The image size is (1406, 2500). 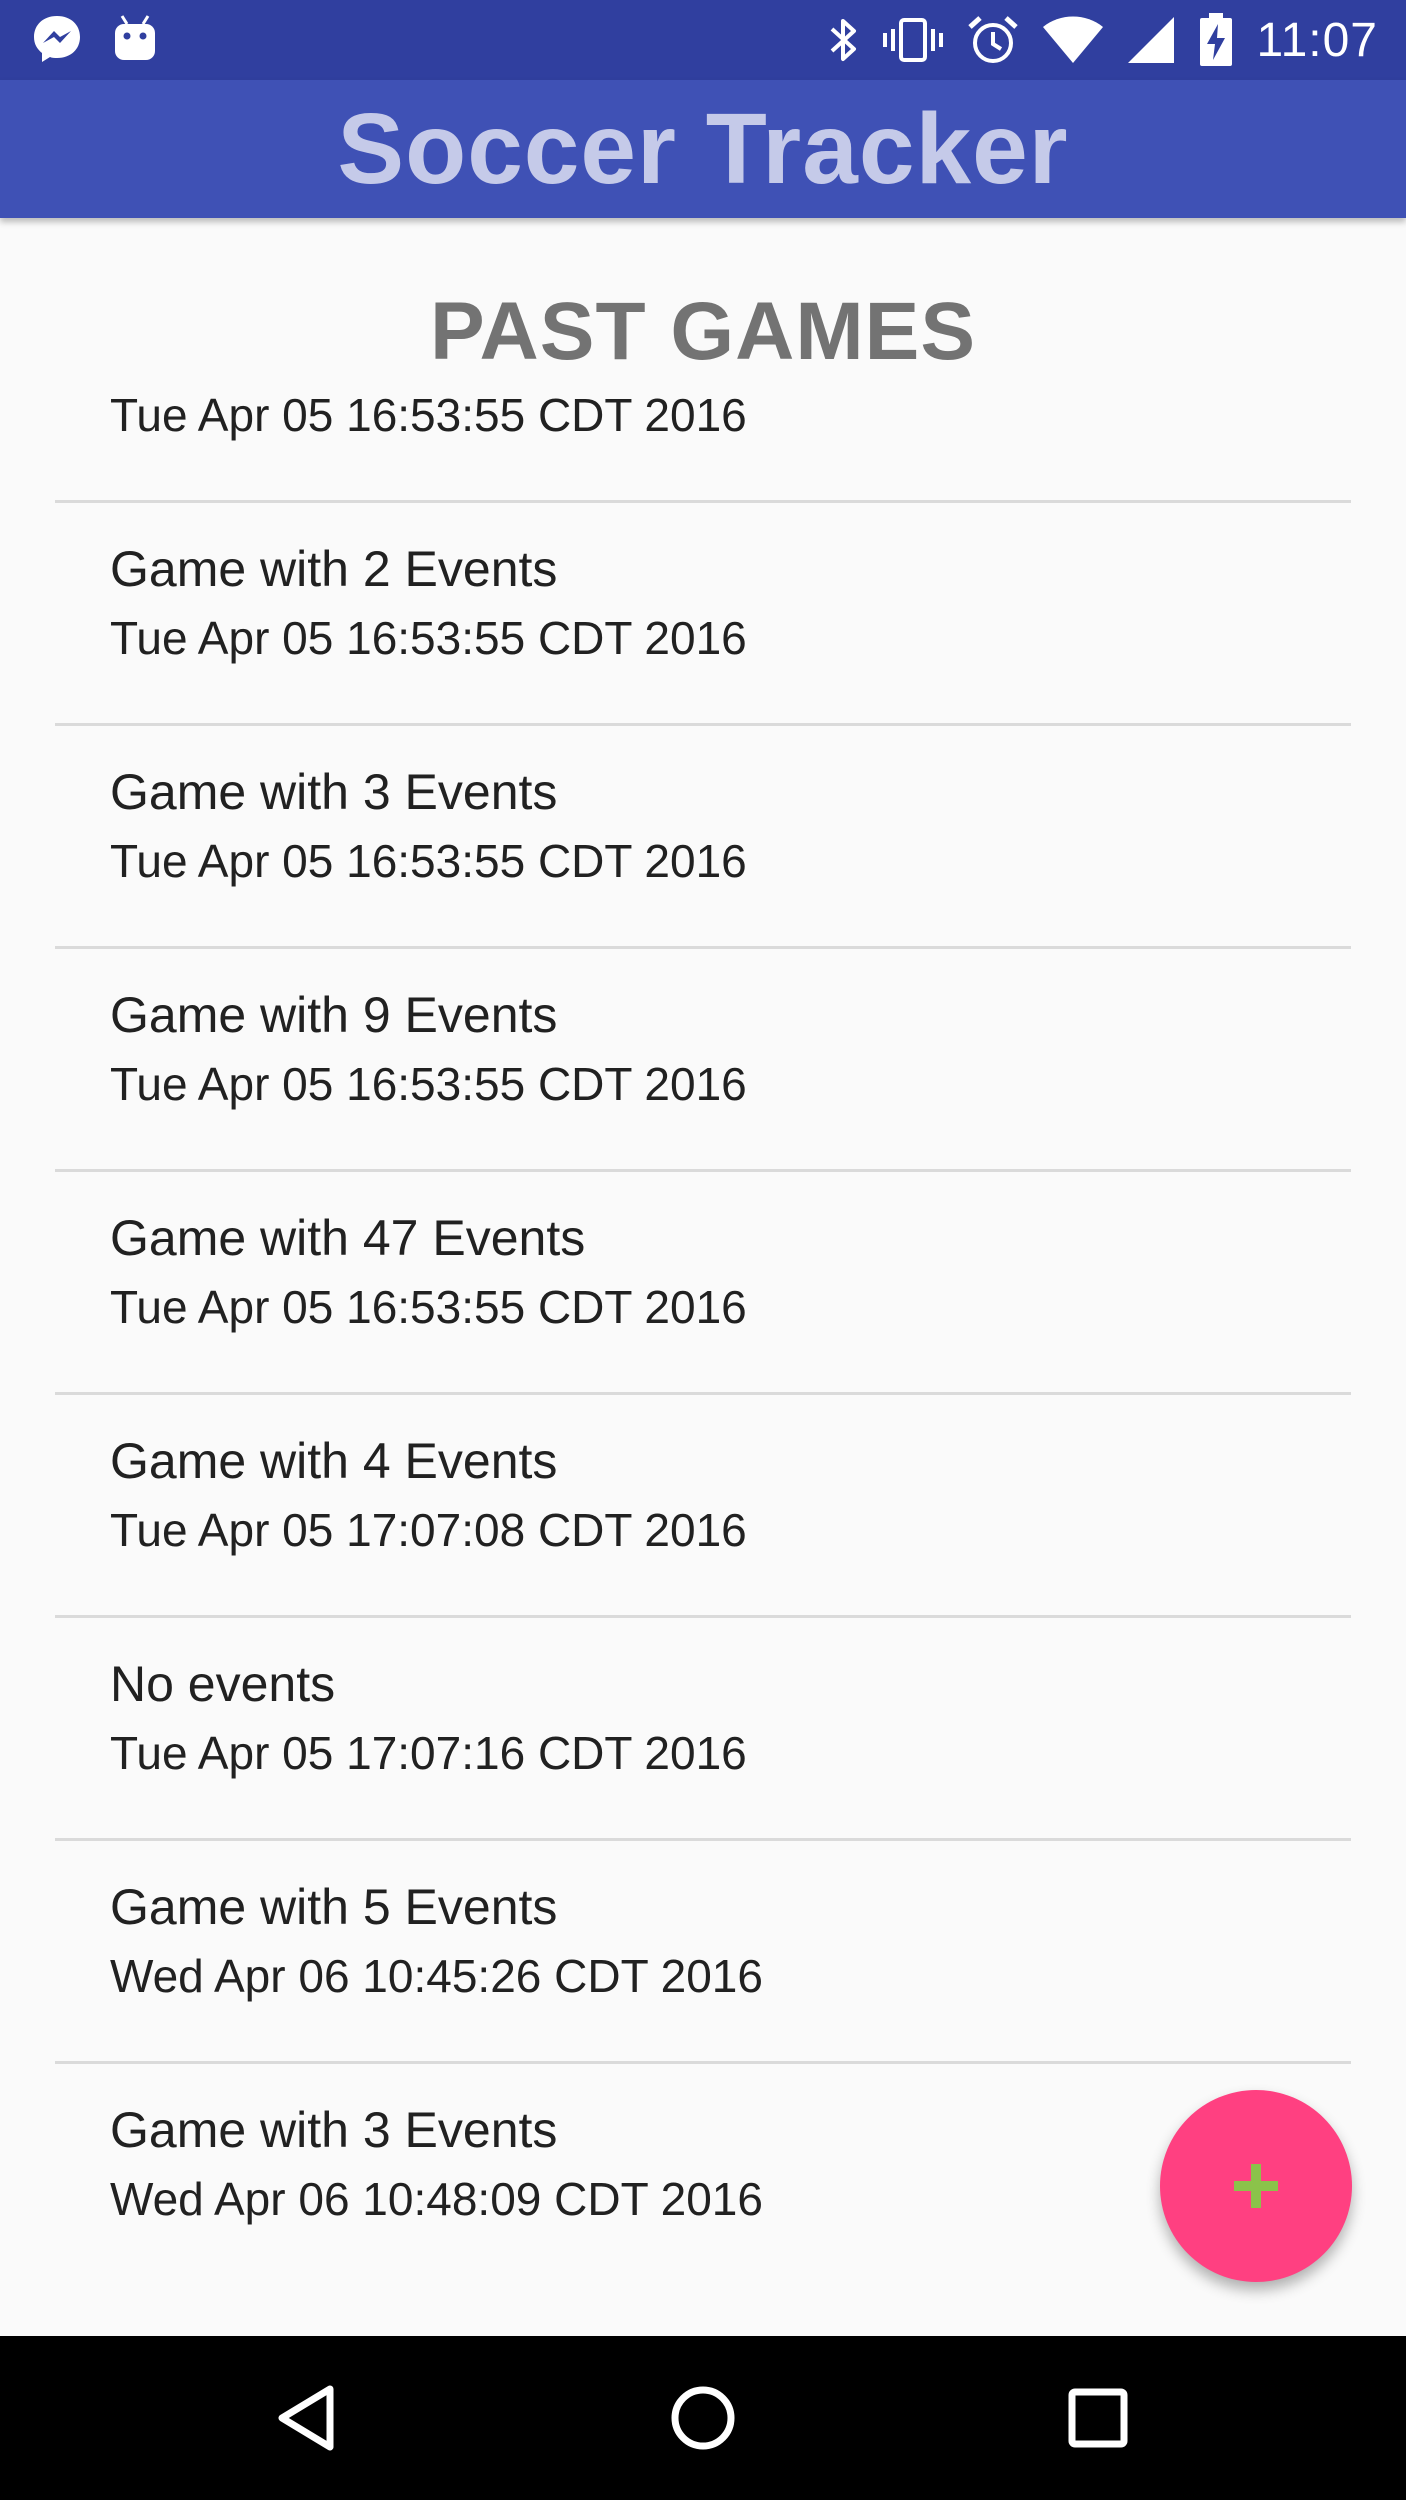 I want to click on home-icon, so click(x=703, y=2418).